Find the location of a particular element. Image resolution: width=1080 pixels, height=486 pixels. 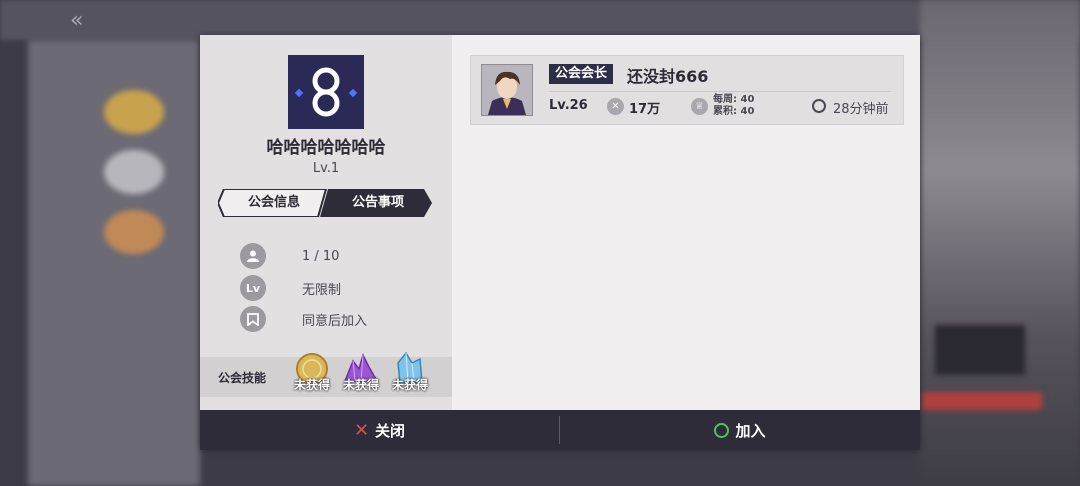

guild-skills-label: 公会技能 is located at coordinates (242, 378).